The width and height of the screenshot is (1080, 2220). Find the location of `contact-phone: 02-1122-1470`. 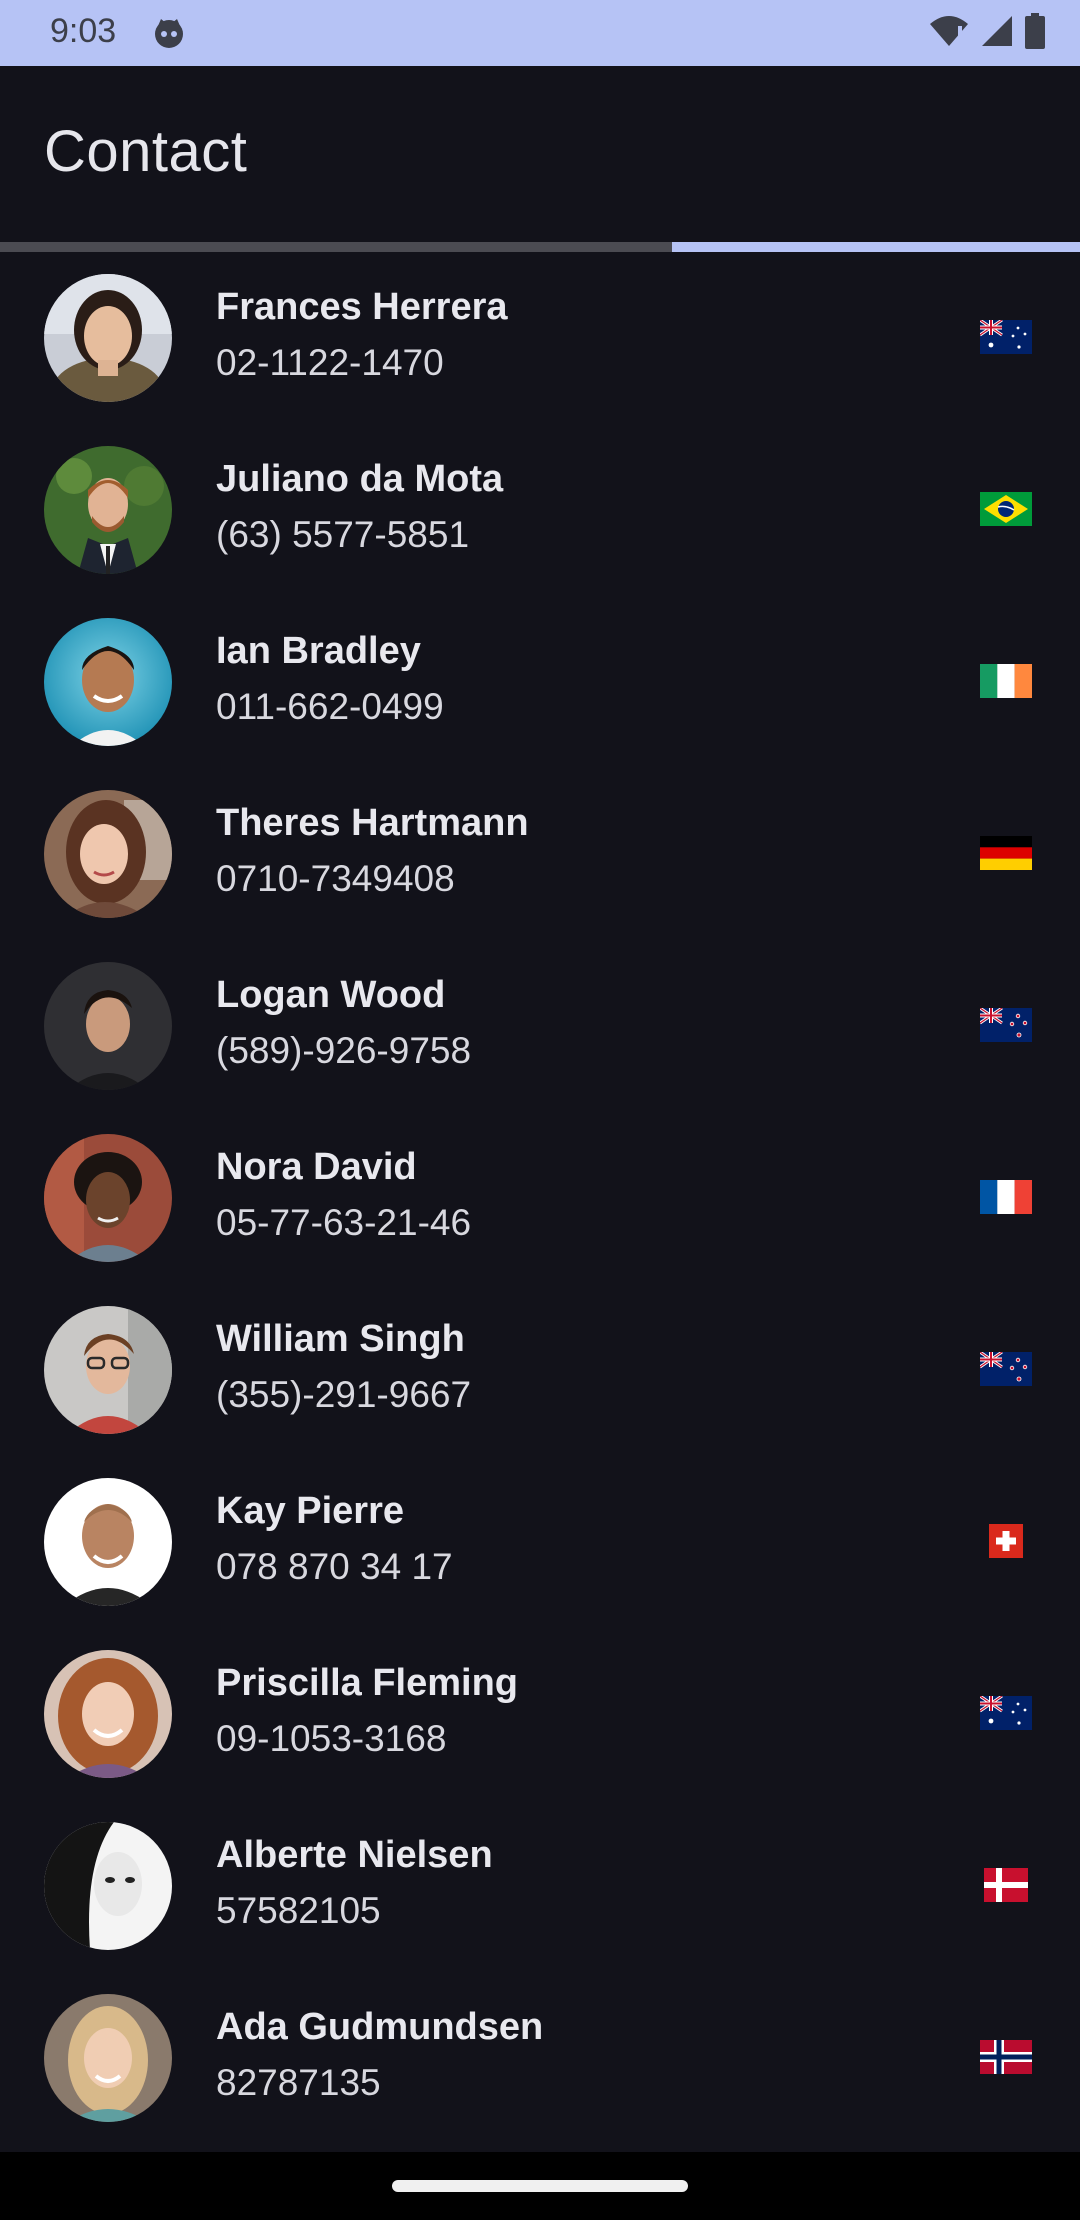

contact-phone: 02-1122-1470 is located at coordinates (330, 362).